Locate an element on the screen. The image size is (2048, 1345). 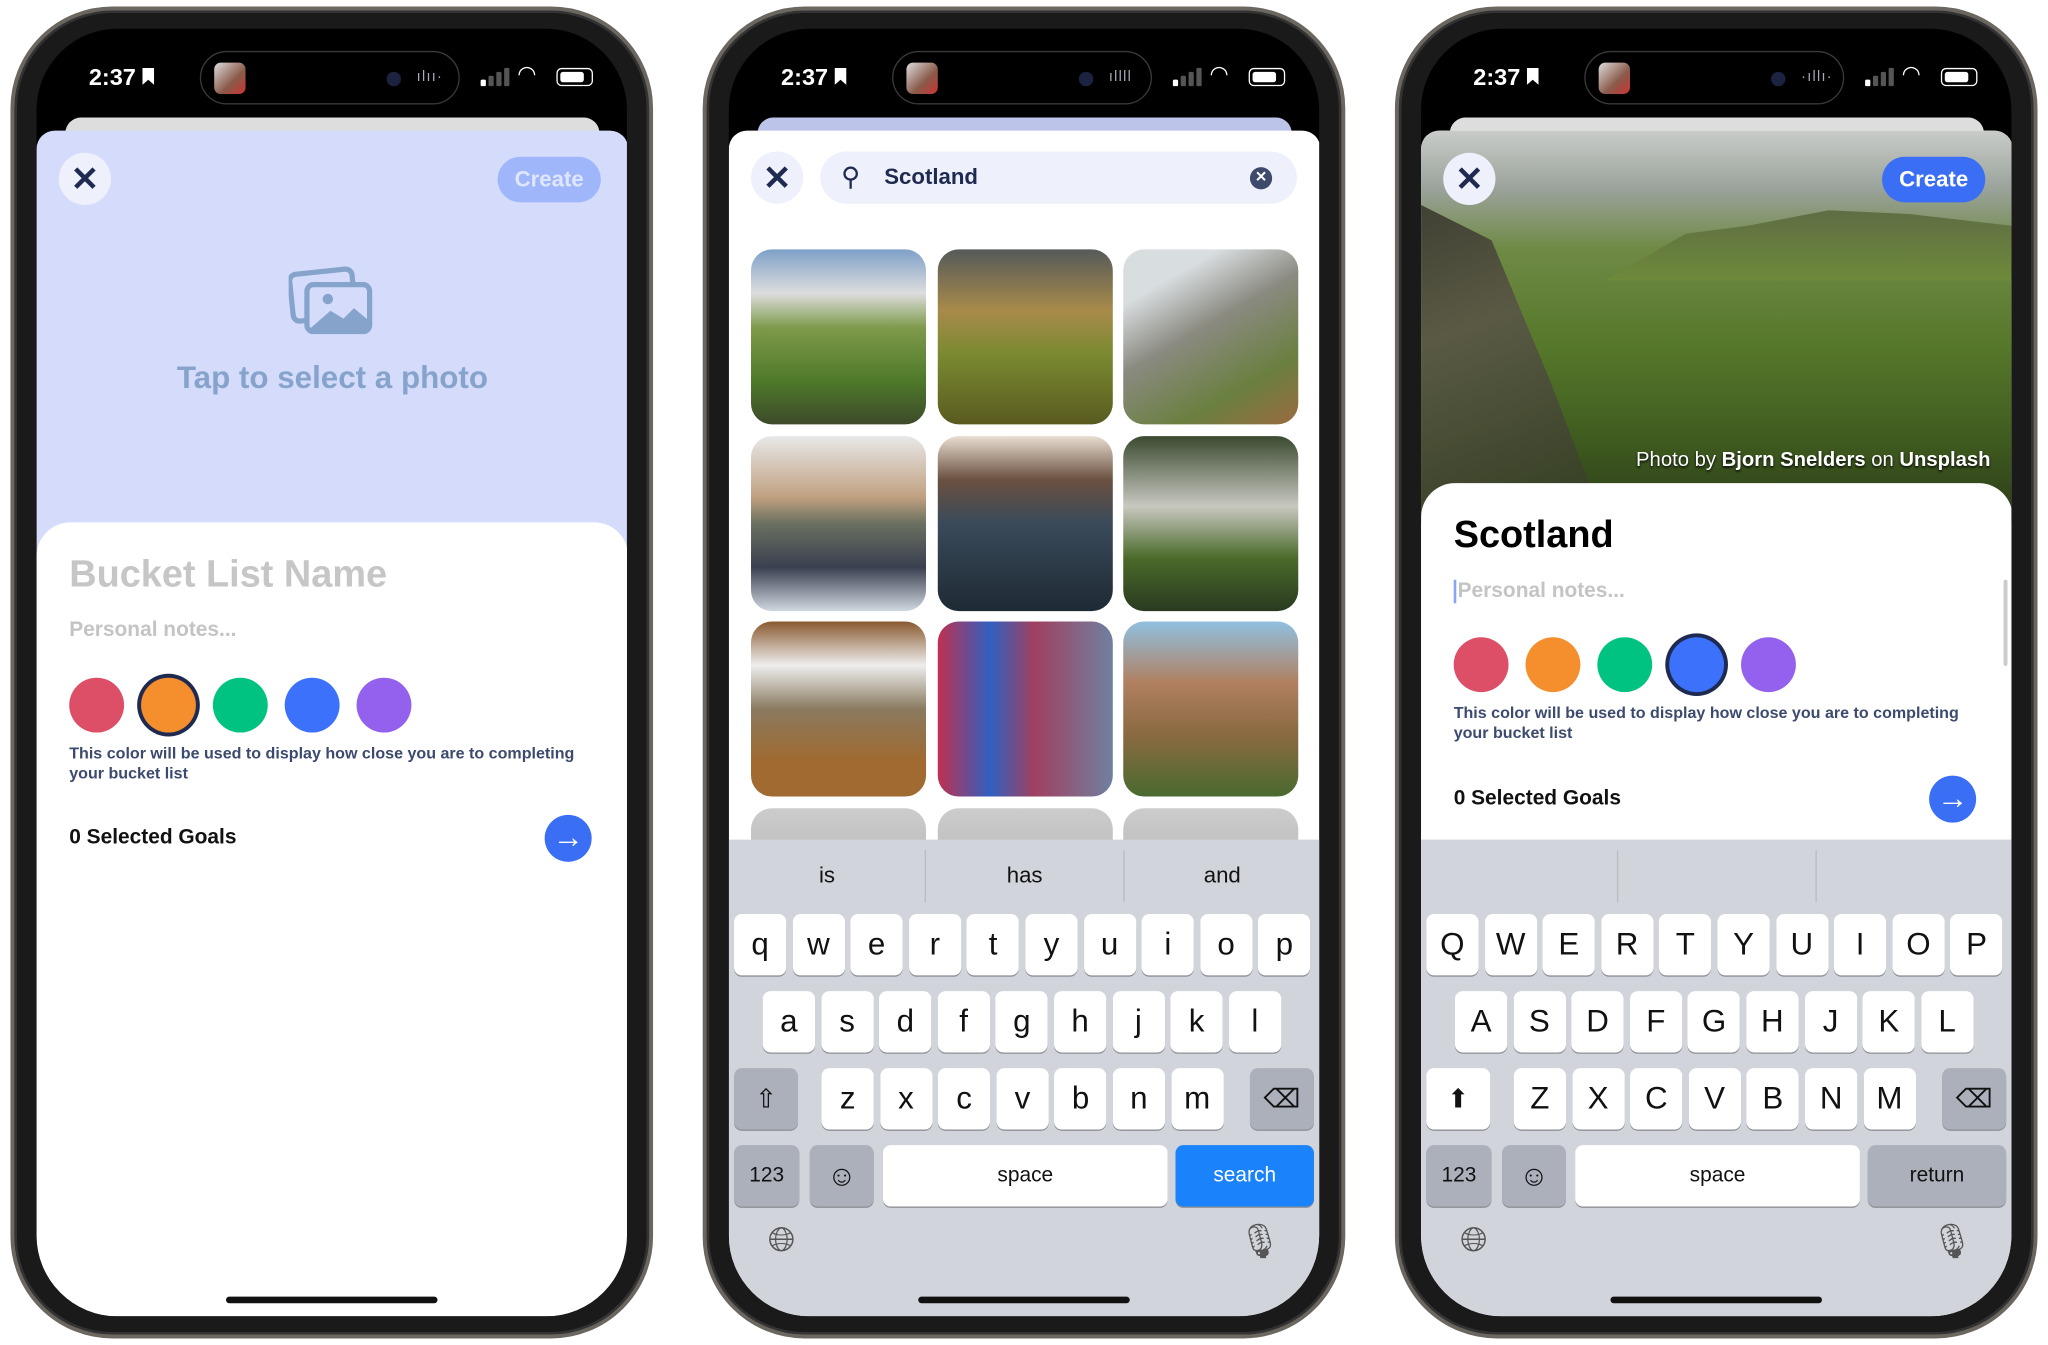
suggestion: has is located at coordinates (1025, 876).